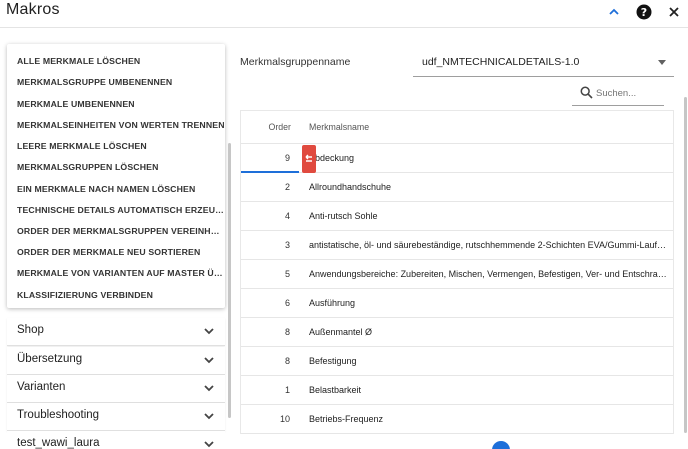 The width and height of the screenshot is (688, 449). Describe the element at coordinates (116, 82) in the screenshot. I see `macro-item-merkmalsgruppe-umbenennen: MERKMALSGRUPPE UMBENENNEN` at that location.